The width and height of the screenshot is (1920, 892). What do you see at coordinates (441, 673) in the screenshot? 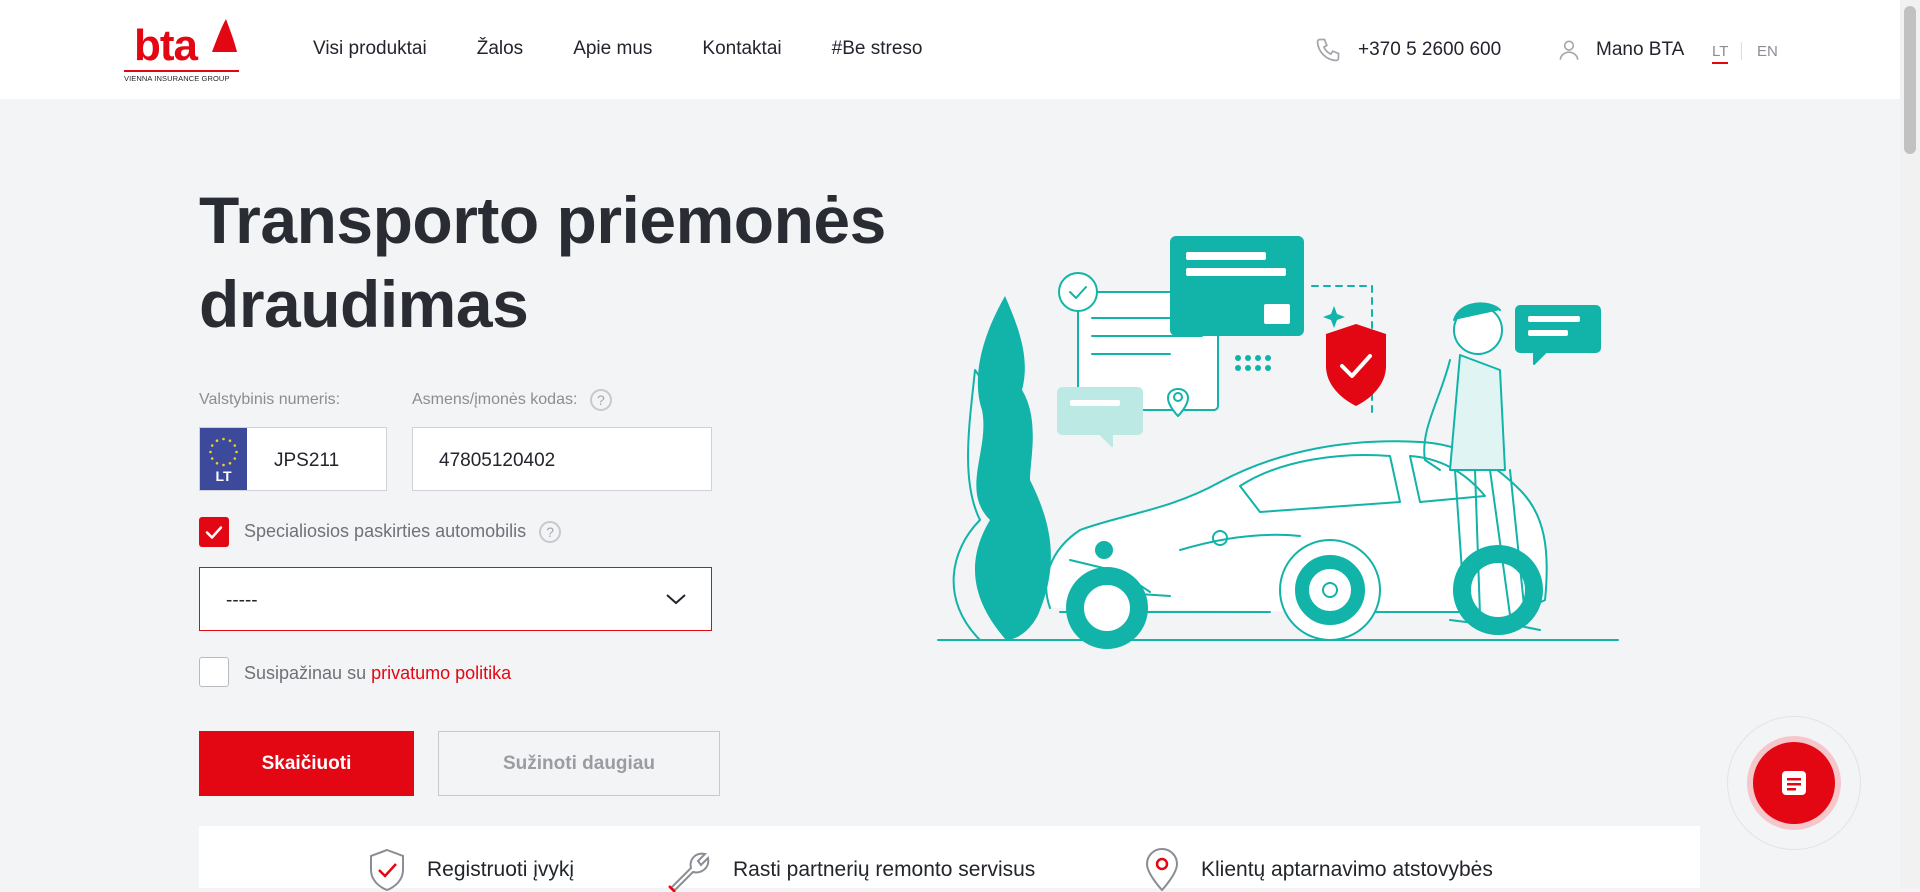
I see `privacy-policy-link: privatumo politika` at bounding box center [441, 673].